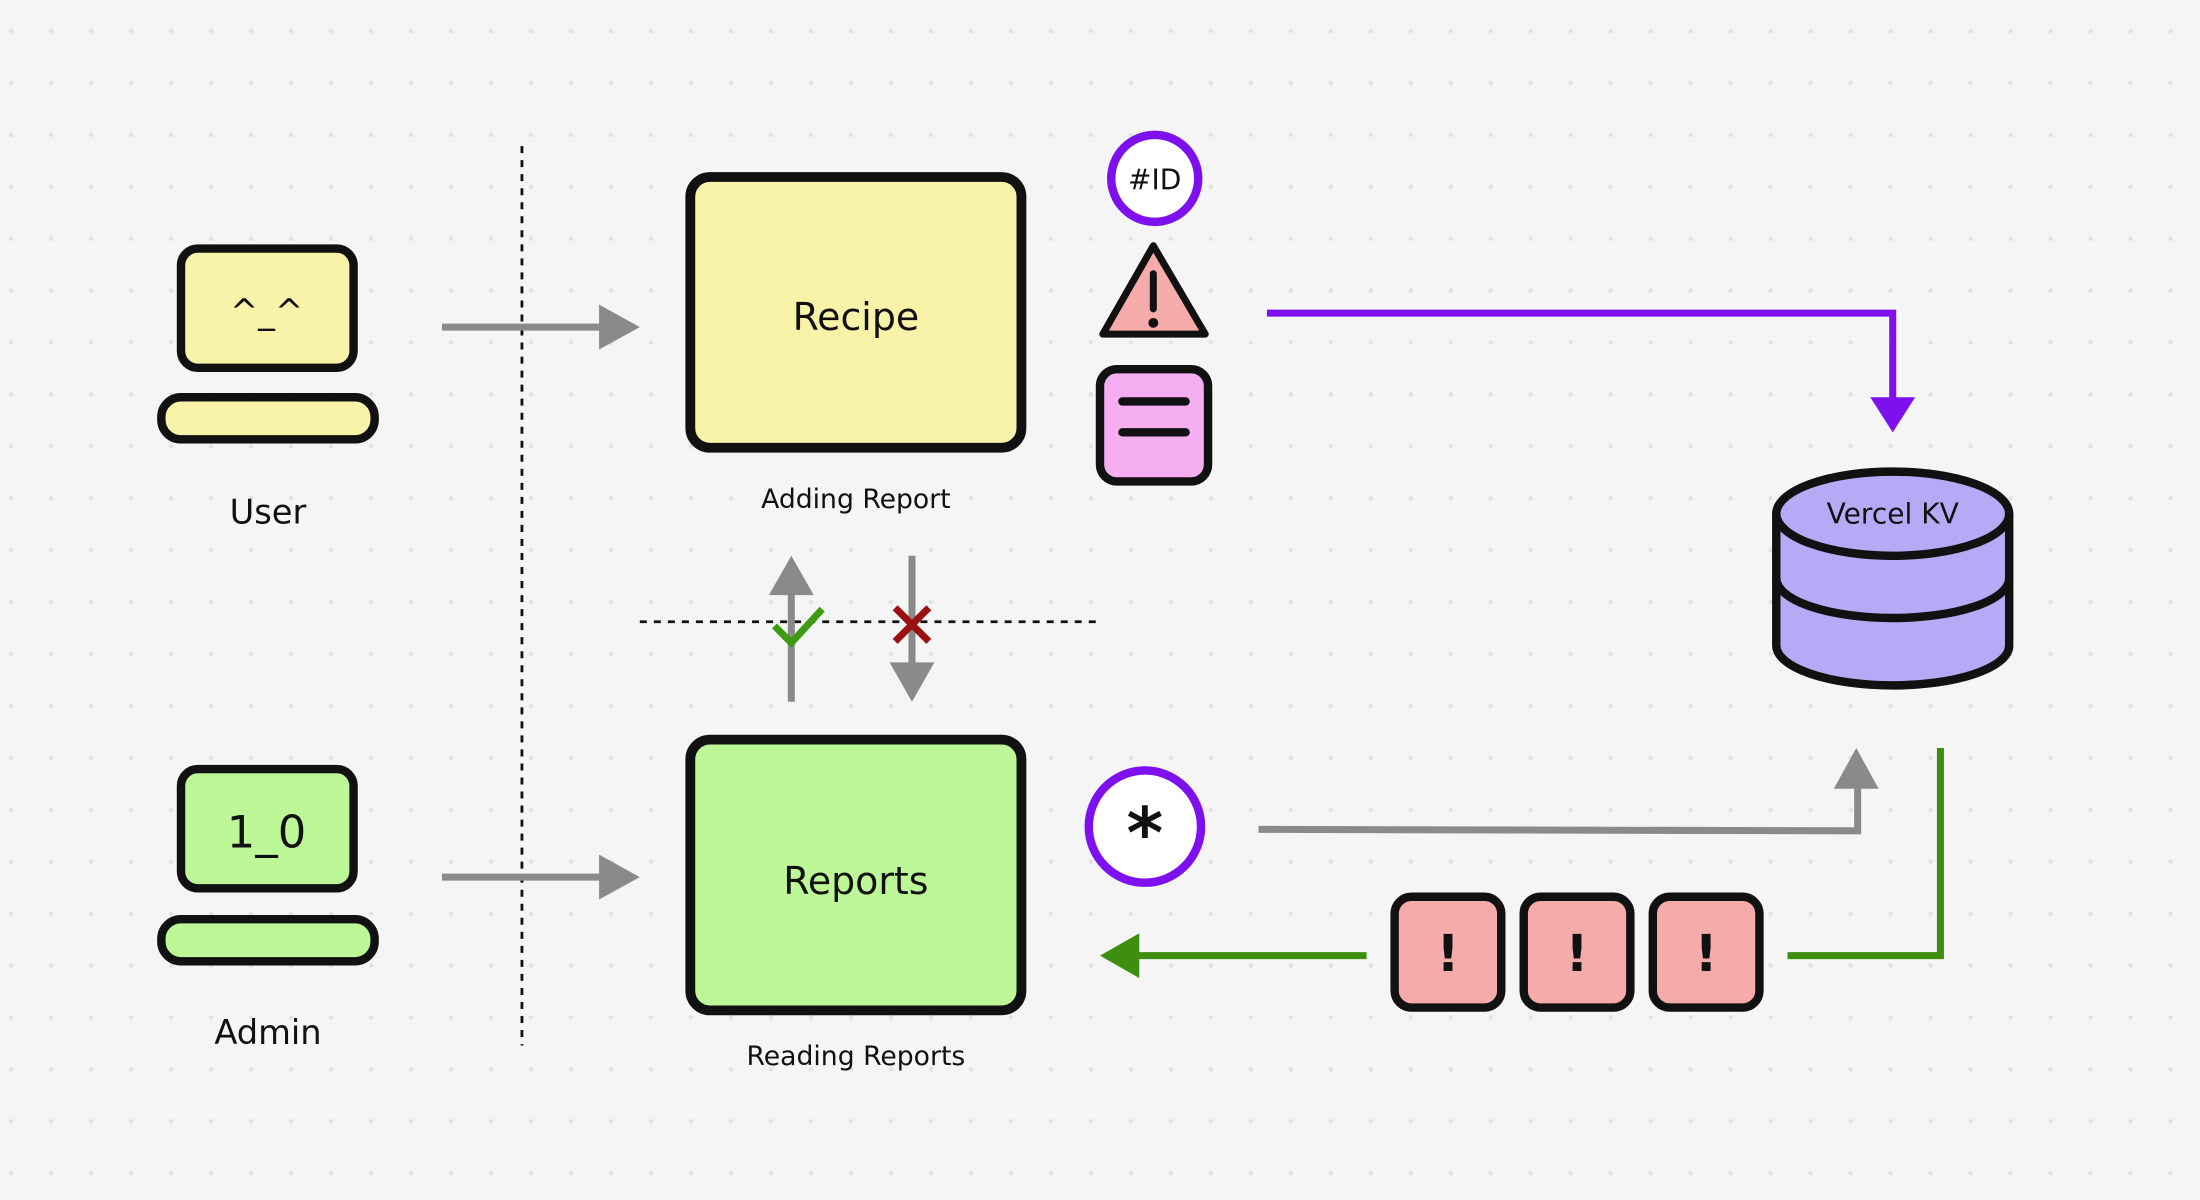 This screenshot has width=2200, height=1200. I want to click on svg-text: #ID, so click(1154, 180).